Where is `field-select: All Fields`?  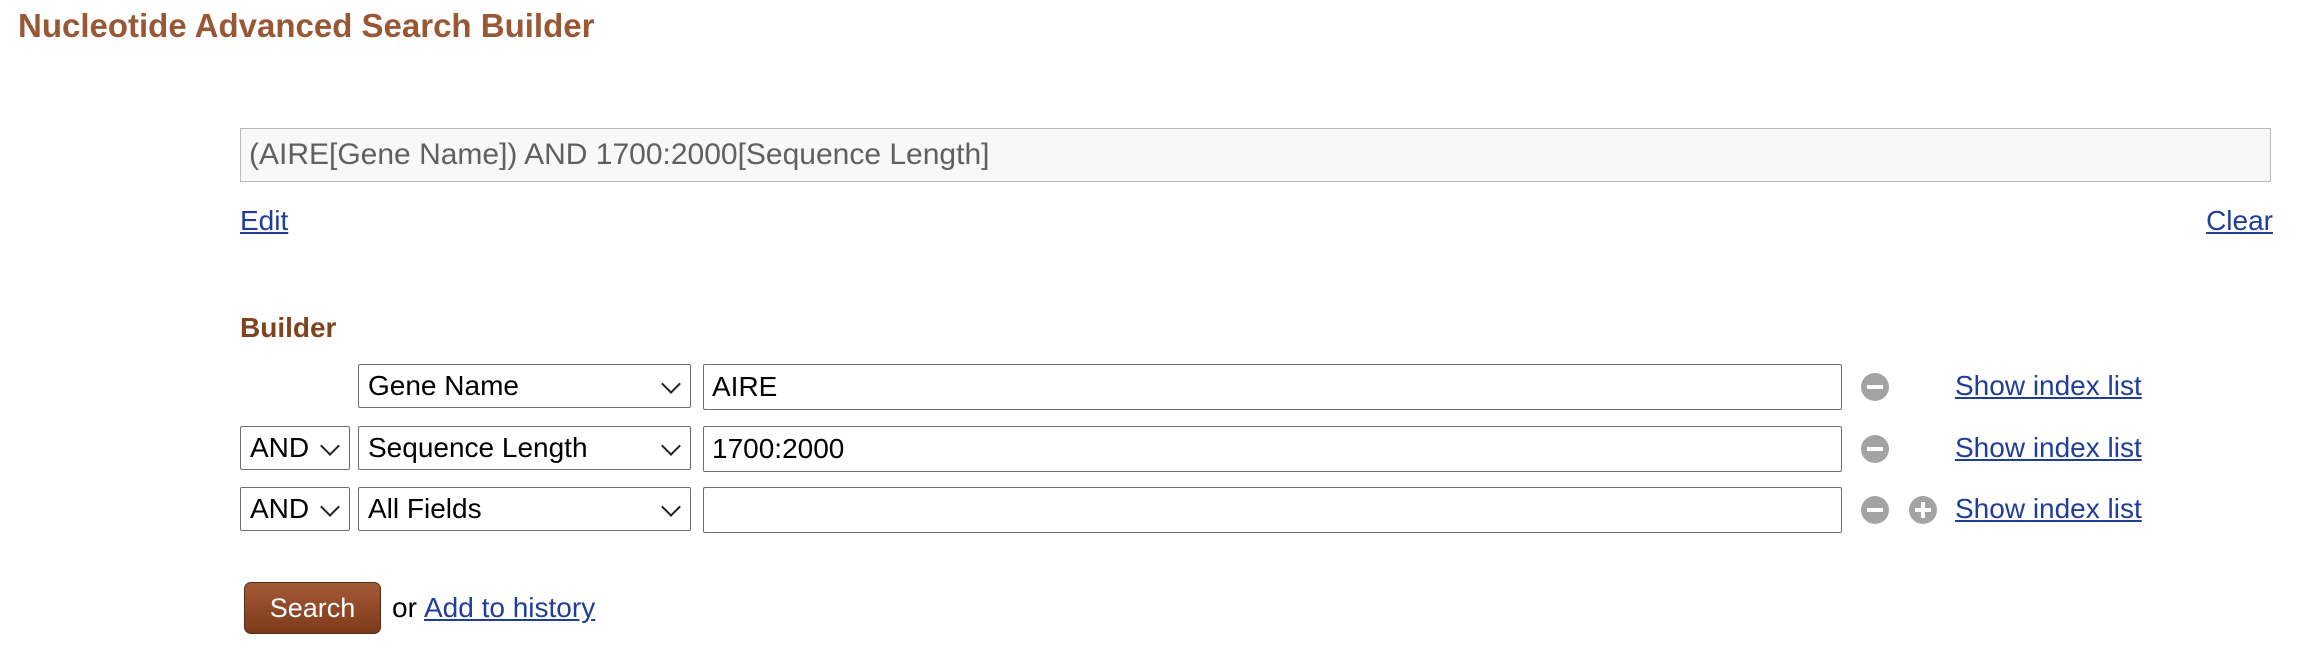
field-select: All Fields is located at coordinates (524, 509).